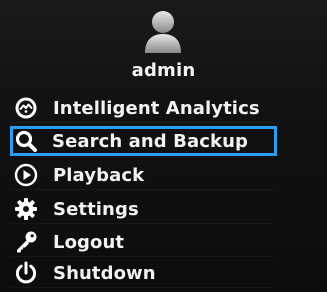  I want to click on menu-item-playback: Playback, so click(143, 175).